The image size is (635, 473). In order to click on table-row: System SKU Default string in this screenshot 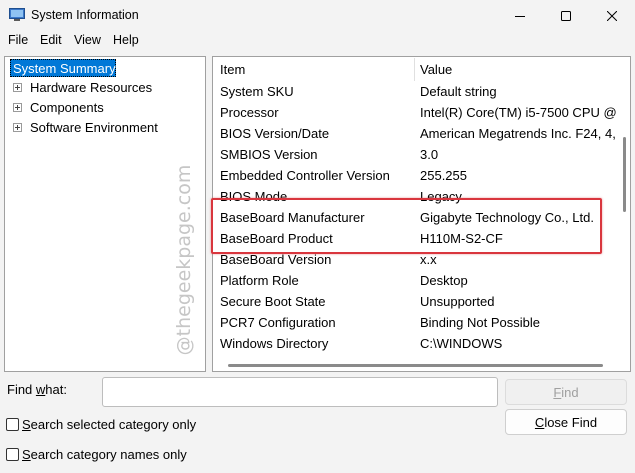, I will do `click(415, 92)`.